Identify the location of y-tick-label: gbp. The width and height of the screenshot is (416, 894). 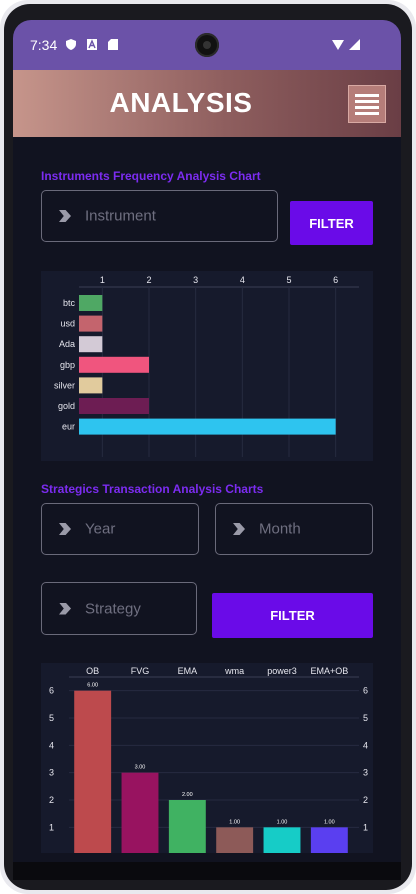
(67, 365).